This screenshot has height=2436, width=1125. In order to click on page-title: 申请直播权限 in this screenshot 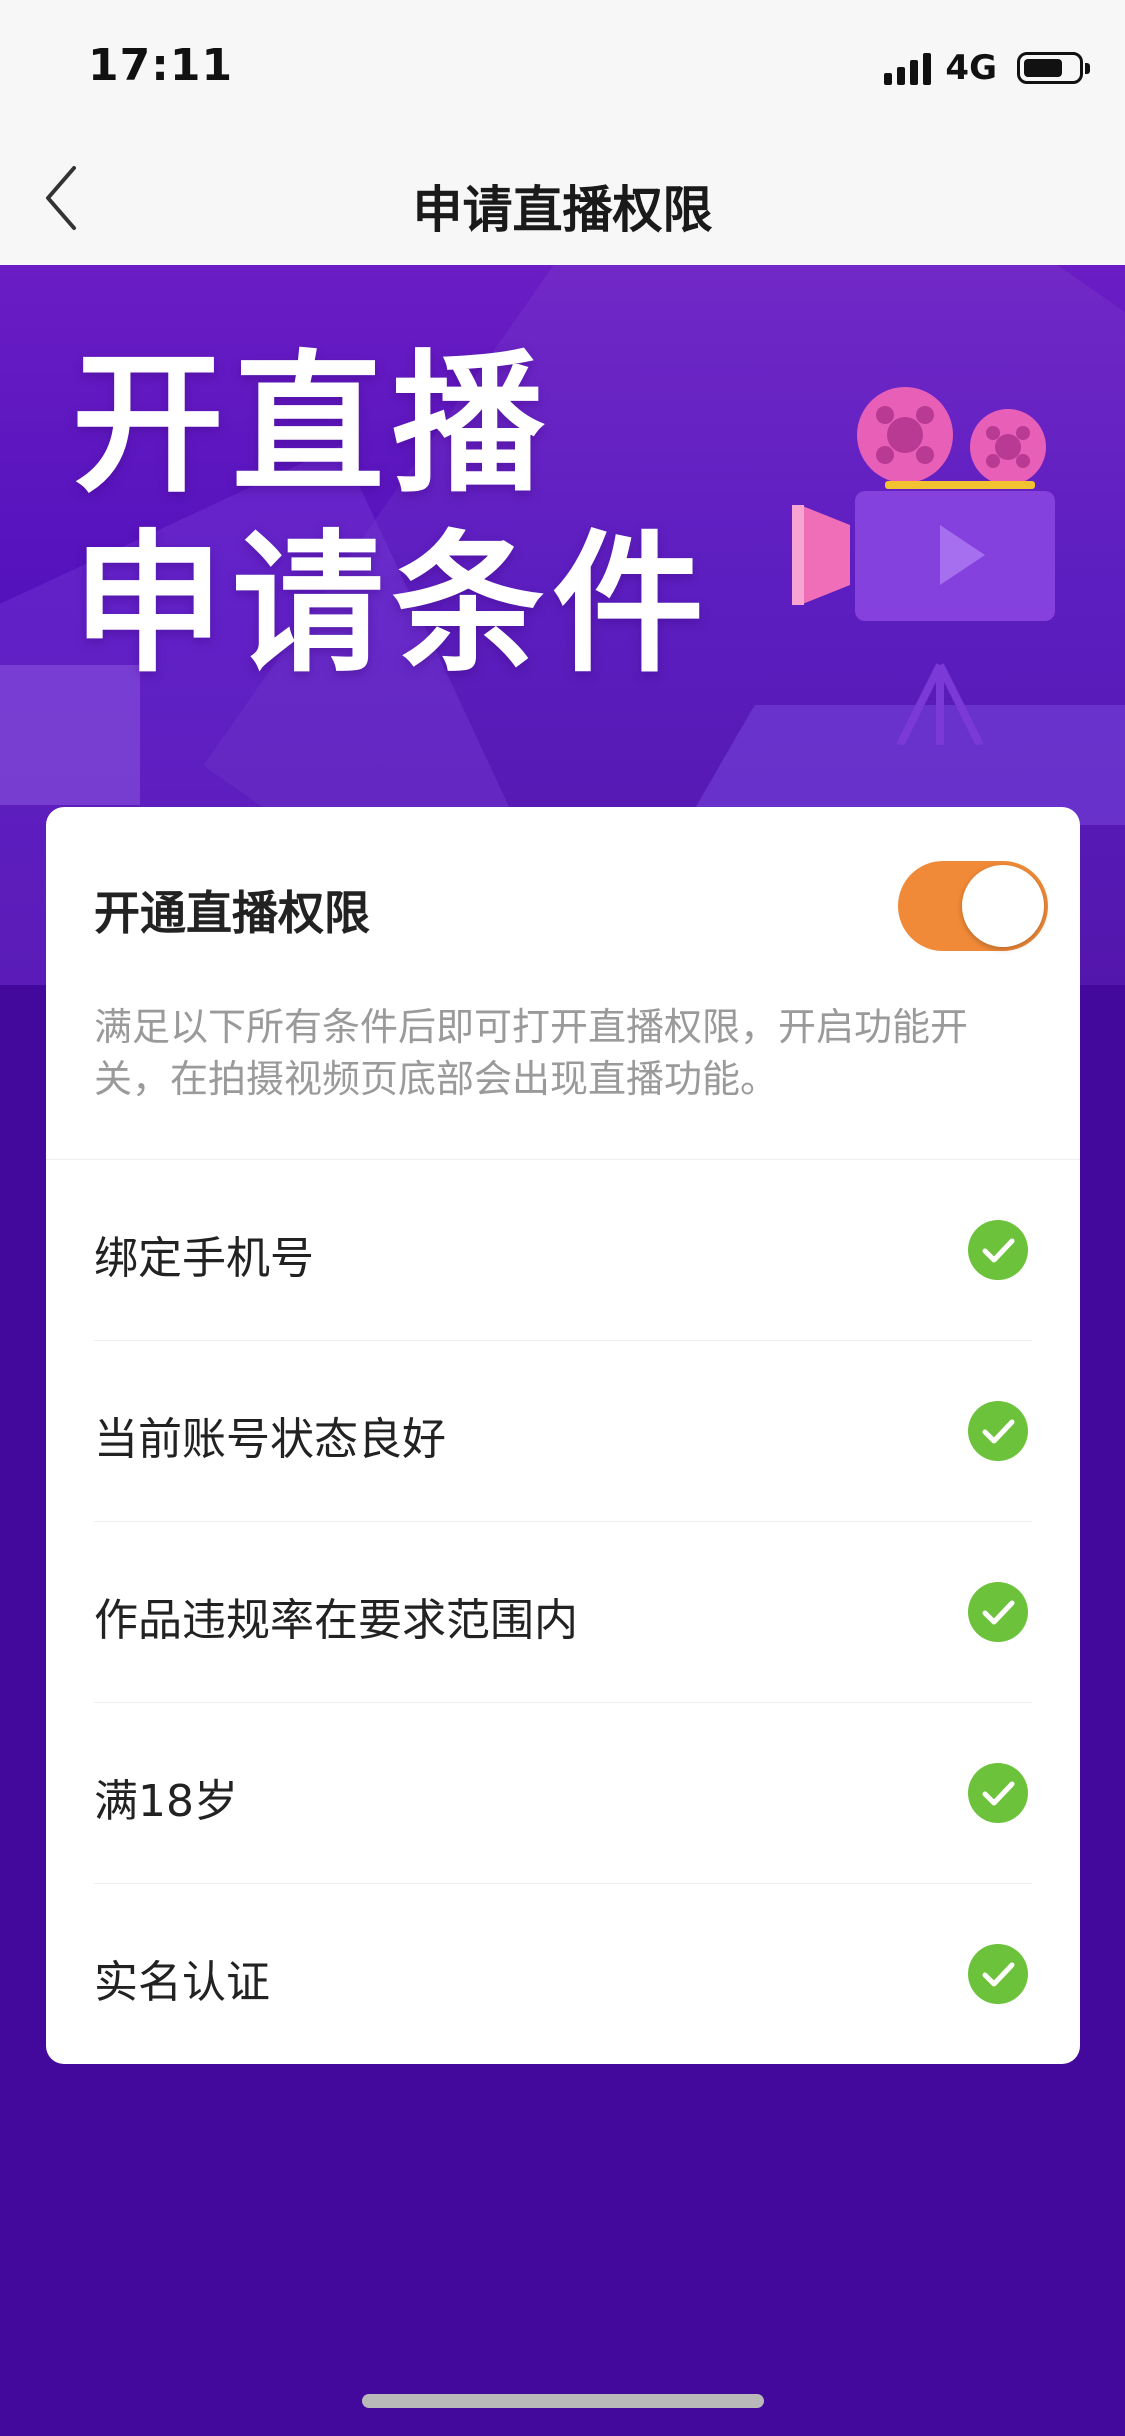, I will do `click(562, 210)`.